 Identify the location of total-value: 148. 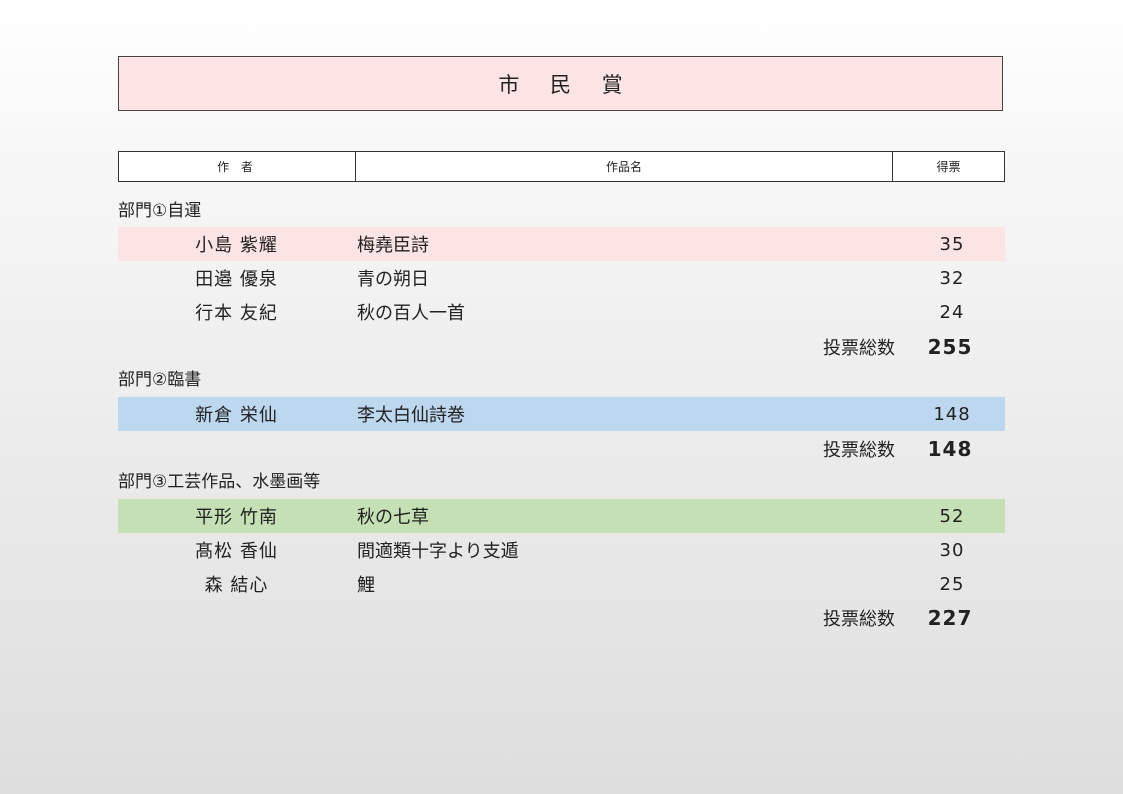
(950, 449).